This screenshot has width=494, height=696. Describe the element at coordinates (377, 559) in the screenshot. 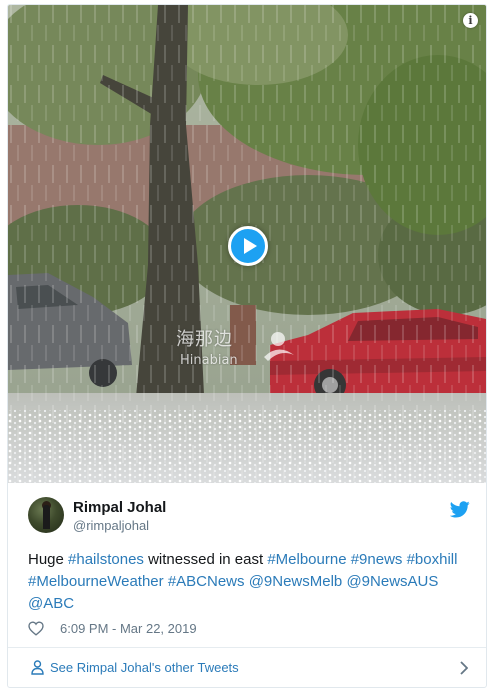

I see `hashtag-9news: #9news` at that location.